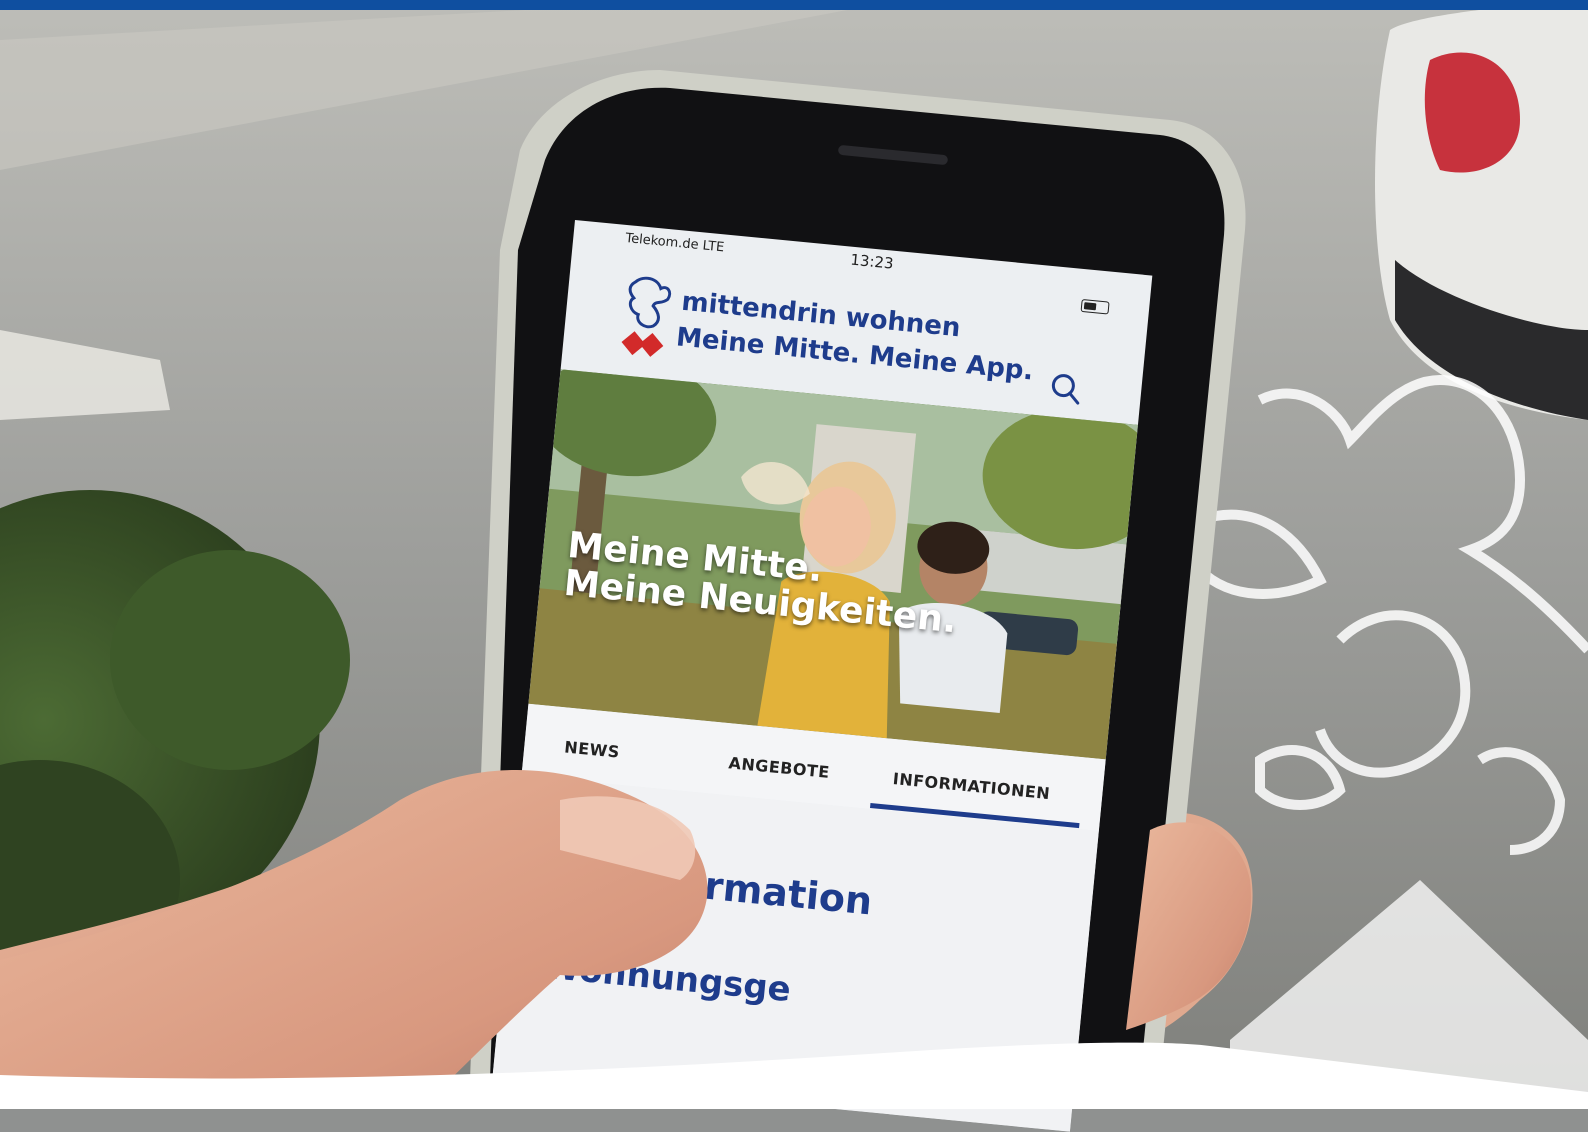 The height and width of the screenshot is (1132, 1588). I want to click on tab-angebote: ANGEBOTE, so click(779, 767).